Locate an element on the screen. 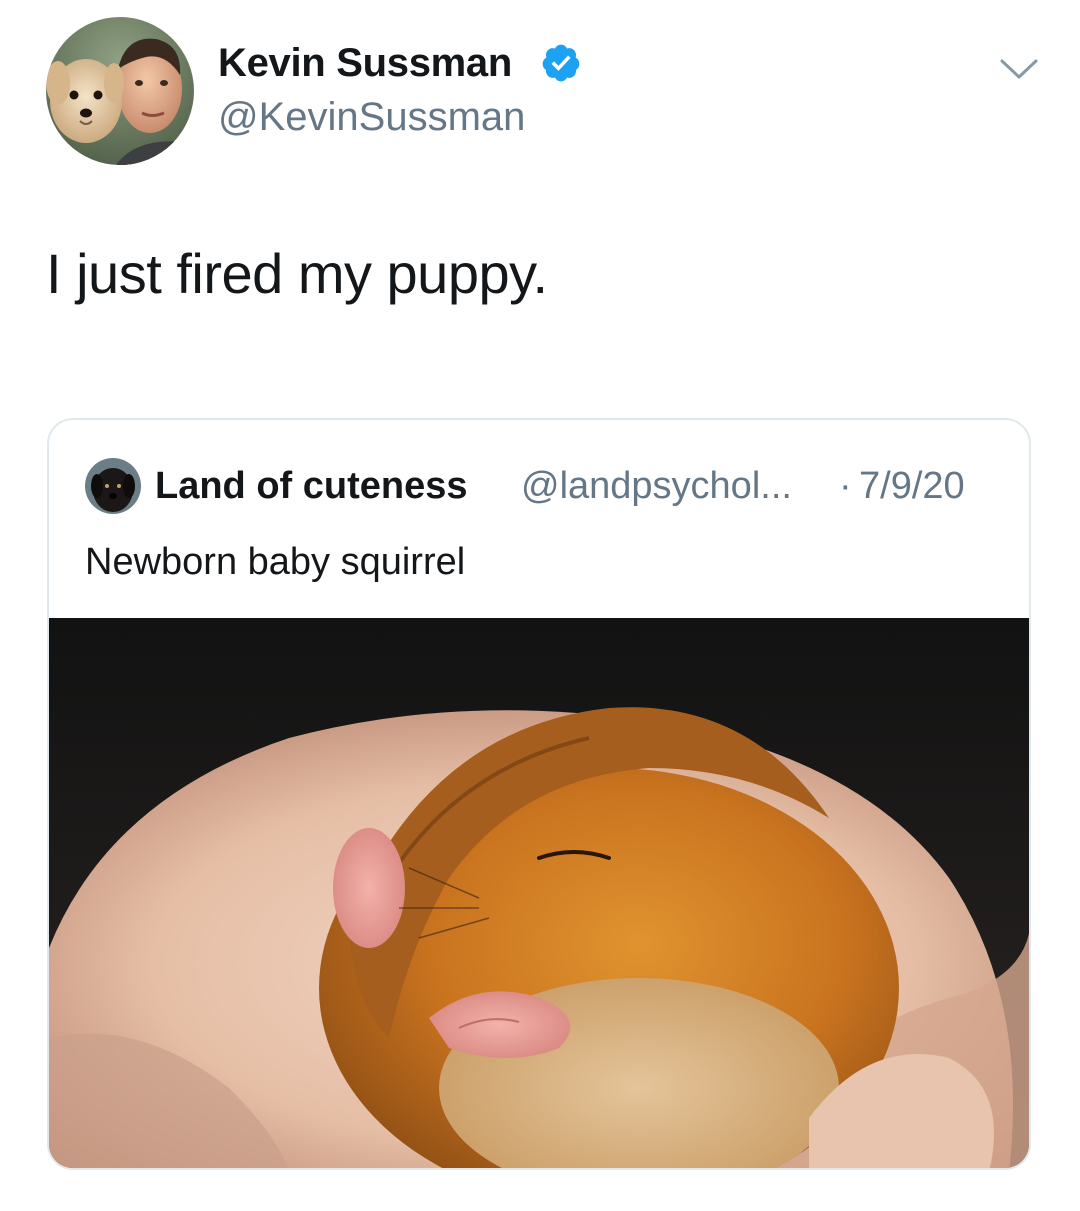 The image size is (1080, 1211). quoted-tweet-date: 7/9/20 is located at coordinates (912, 486).